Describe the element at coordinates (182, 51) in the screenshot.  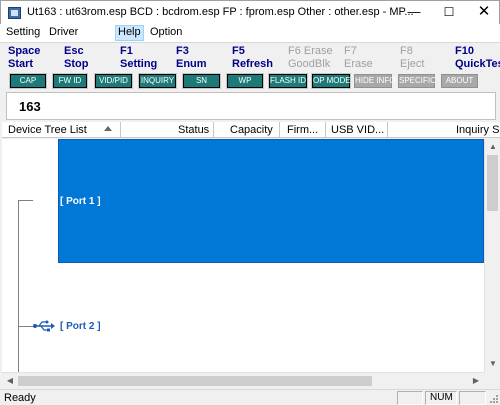
I see `fn-enum-key: F3` at that location.